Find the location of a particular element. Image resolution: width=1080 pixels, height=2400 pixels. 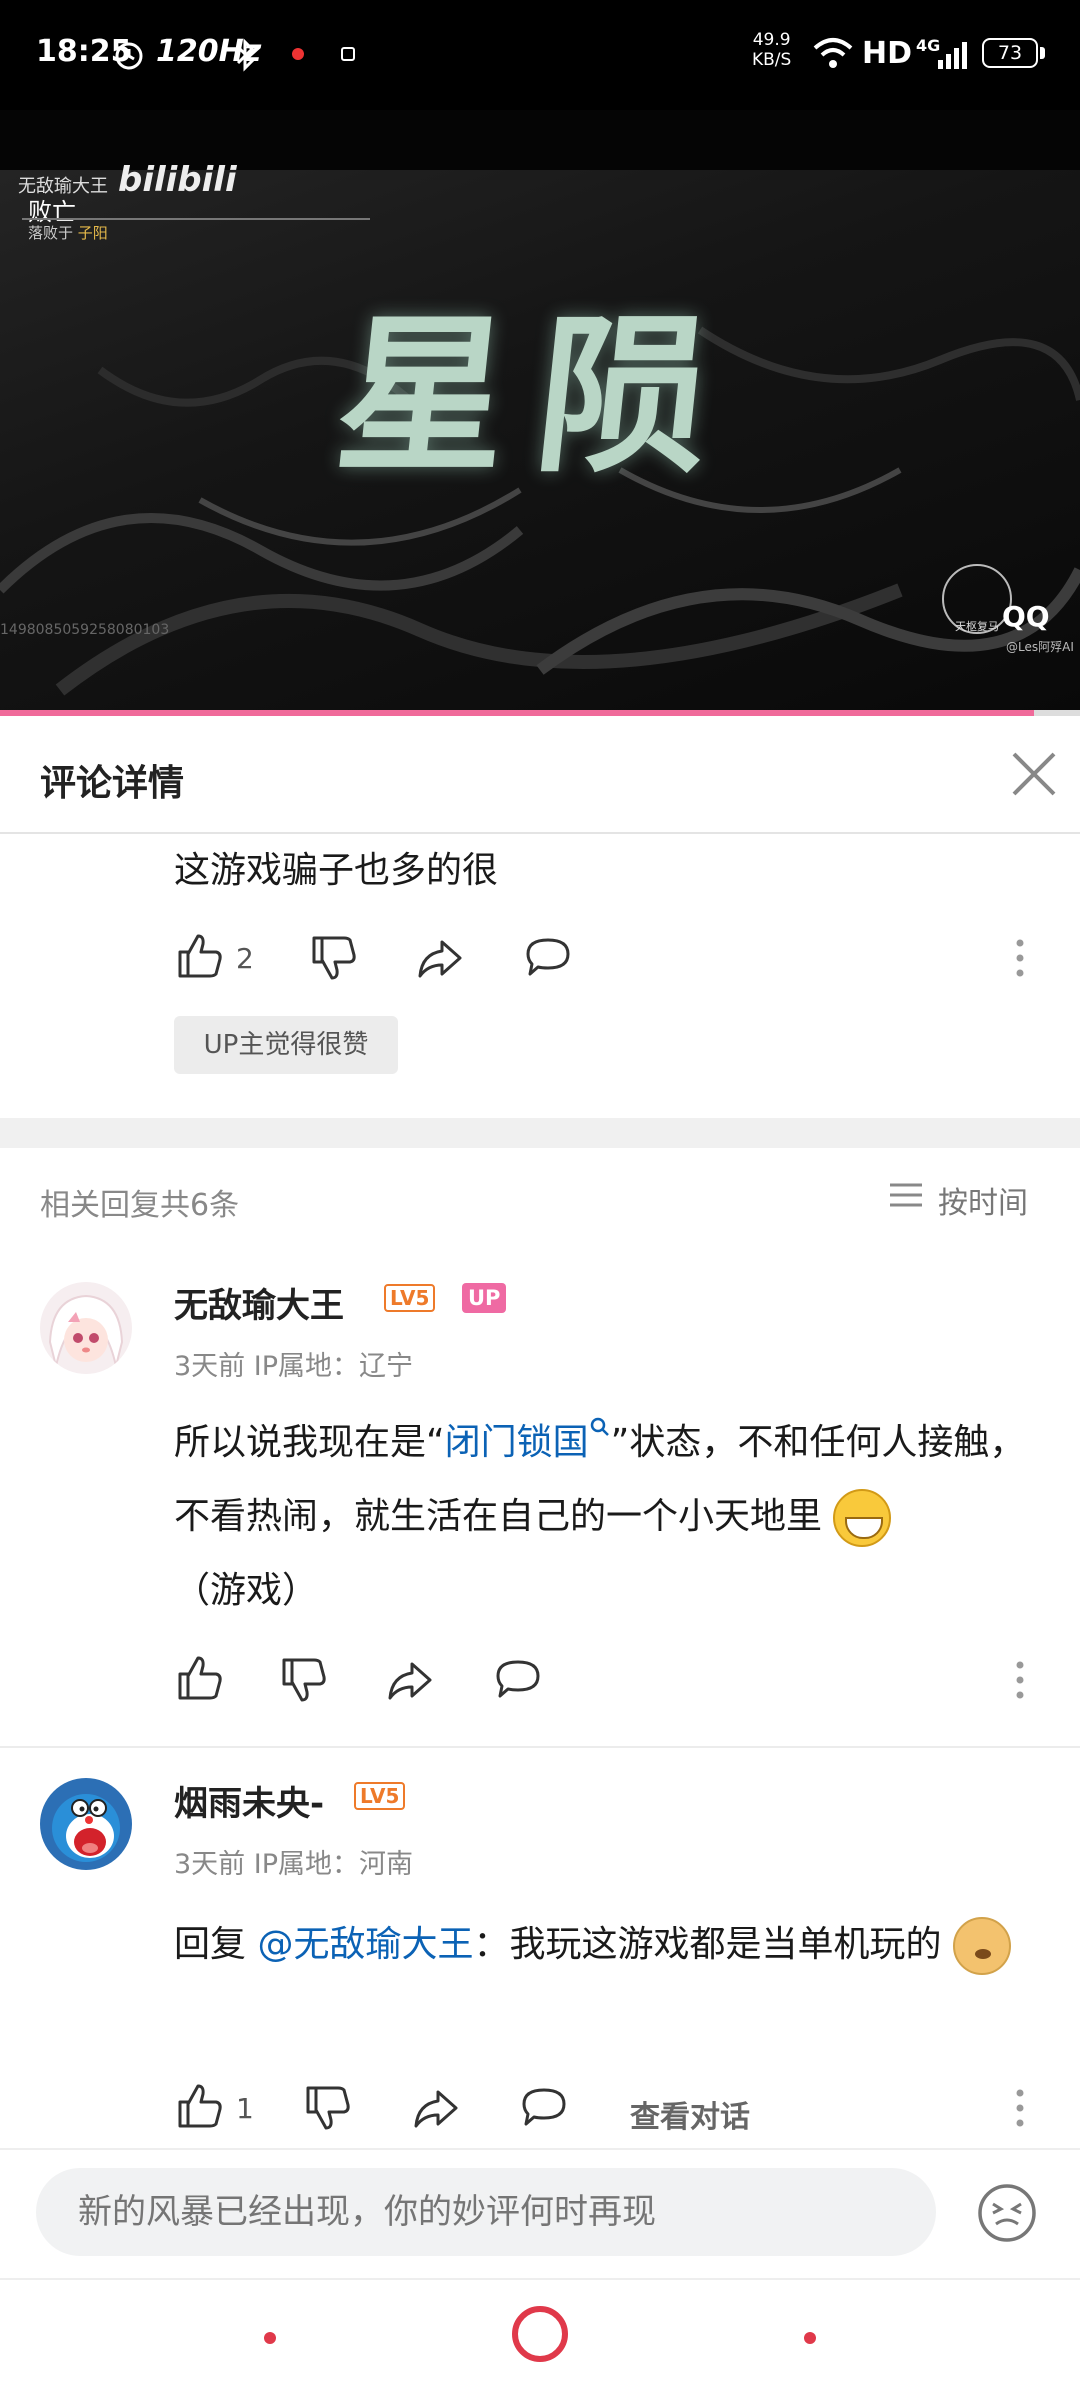

close-icon is located at coordinates (1034, 774).